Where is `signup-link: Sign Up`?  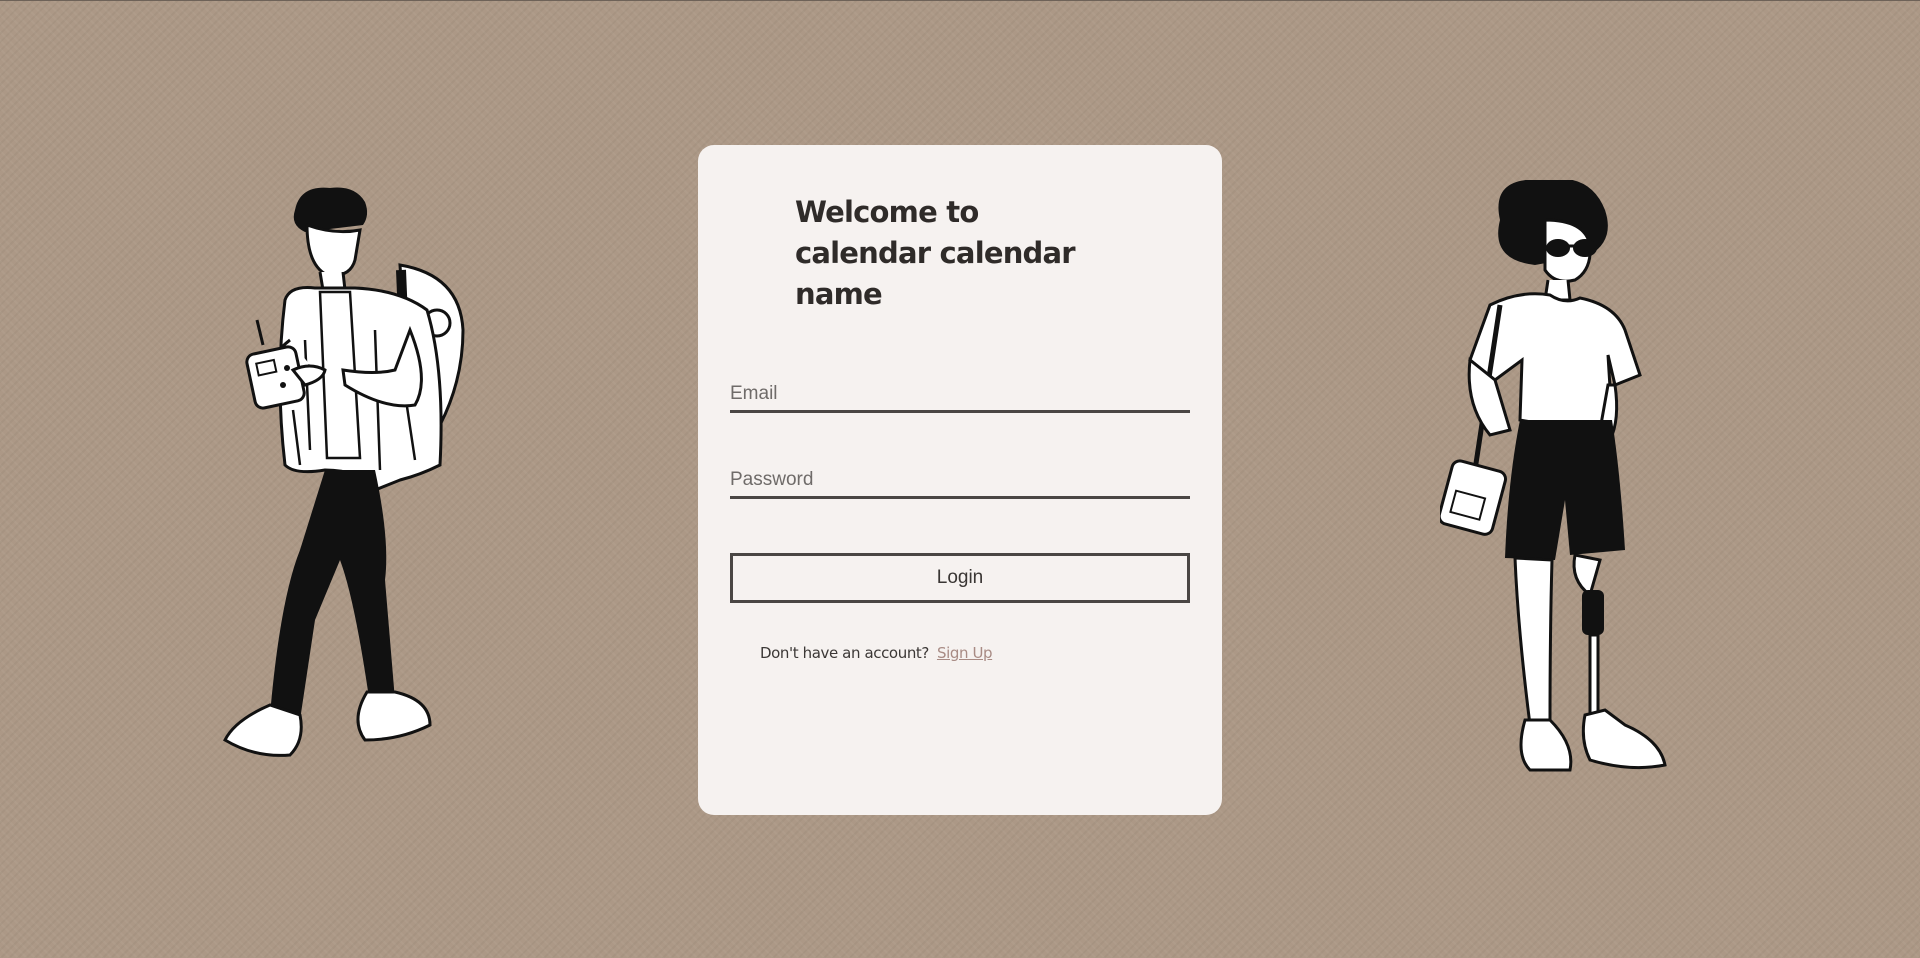
signup-link: Sign Up is located at coordinates (965, 653).